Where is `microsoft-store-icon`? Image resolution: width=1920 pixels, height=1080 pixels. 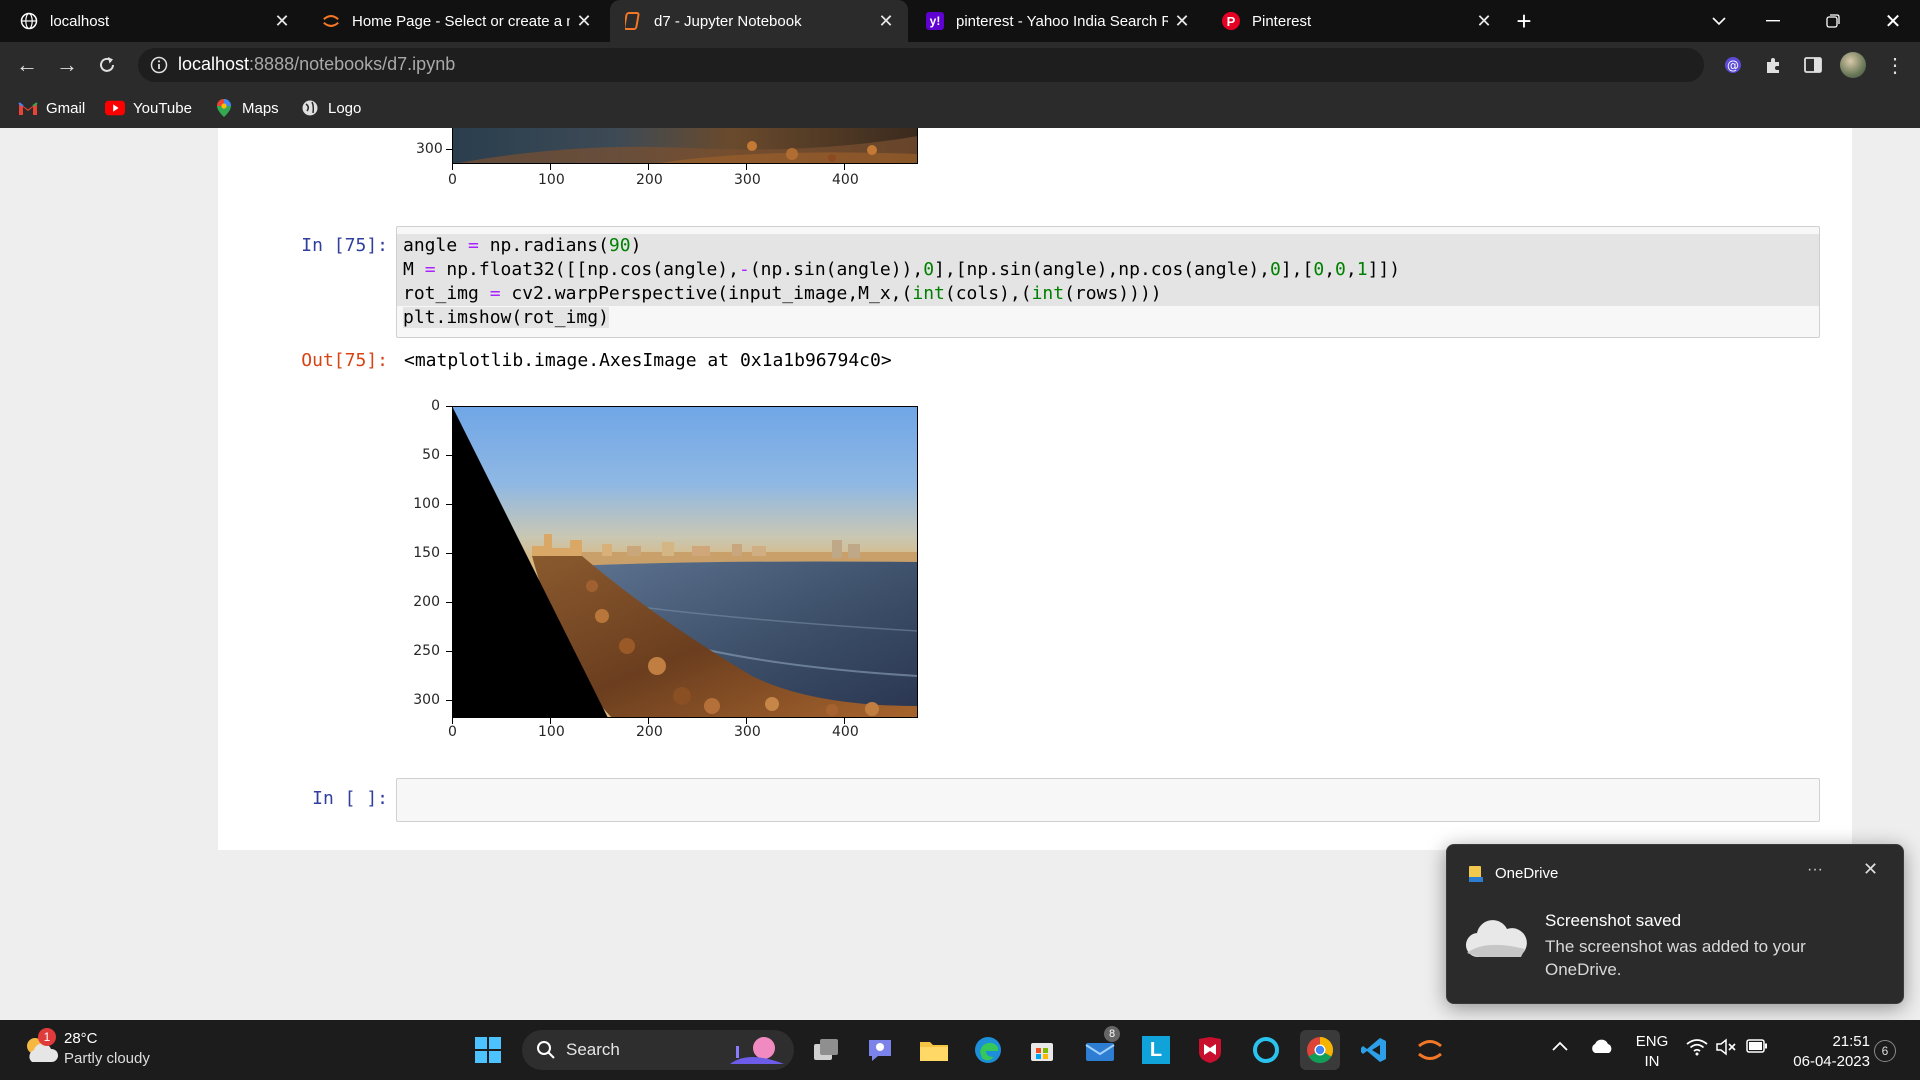
microsoft-store-icon is located at coordinates (1042, 1050).